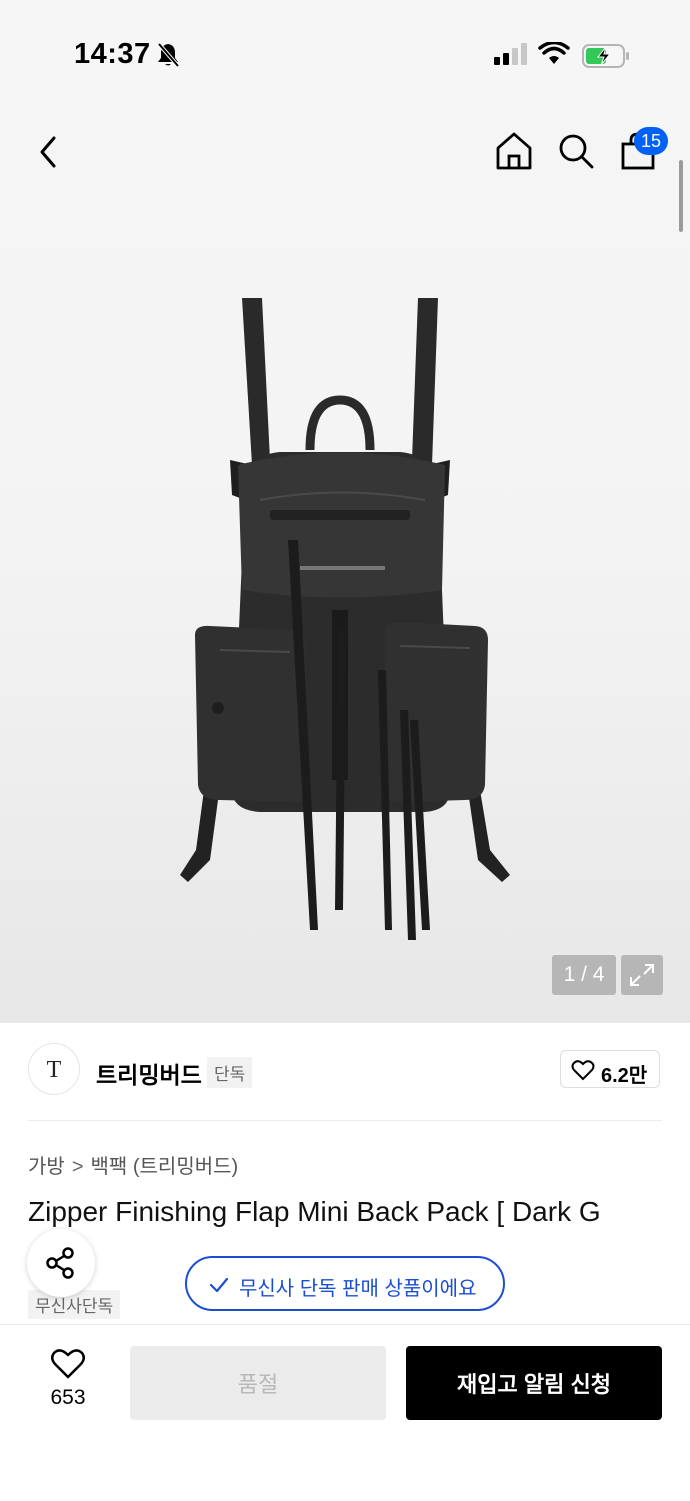 The width and height of the screenshot is (690, 1501). I want to click on breadcrumb: 가방 > 백팩 (트리밍버드), so click(133, 1164).